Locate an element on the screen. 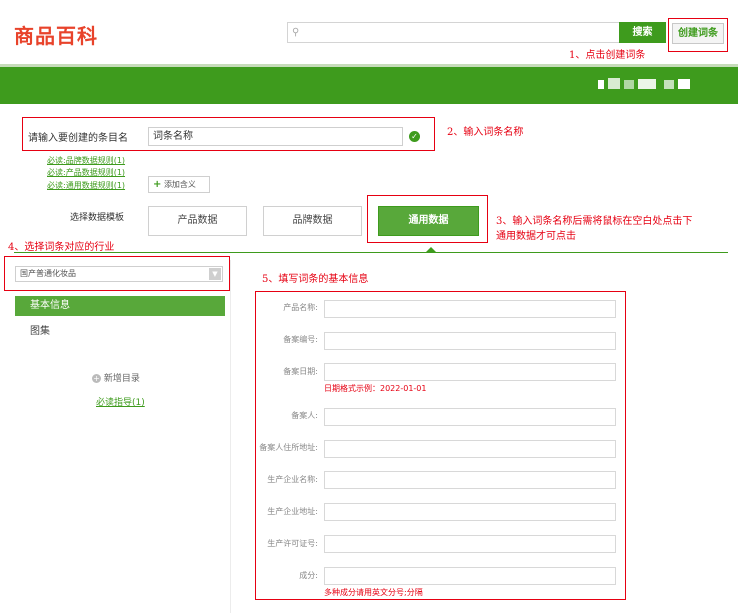  annotation-step3-line2: 通用数据才可点击 is located at coordinates (536, 236).